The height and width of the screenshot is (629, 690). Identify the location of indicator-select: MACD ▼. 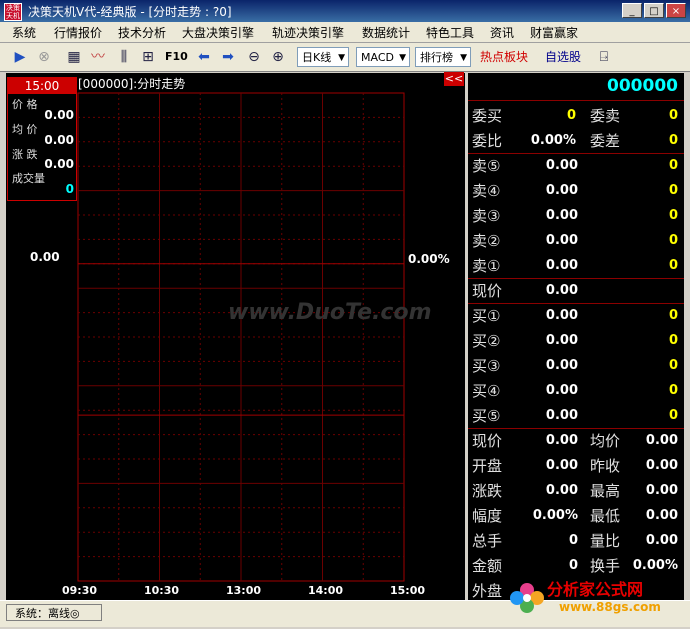
(383, 57).